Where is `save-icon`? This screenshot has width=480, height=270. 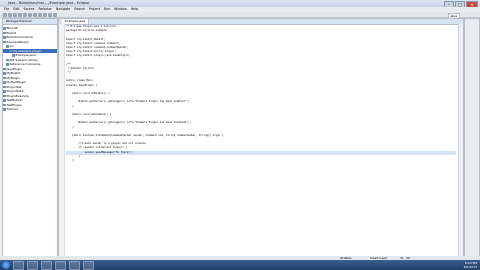 save-icon is located at coordinates (10, 14).